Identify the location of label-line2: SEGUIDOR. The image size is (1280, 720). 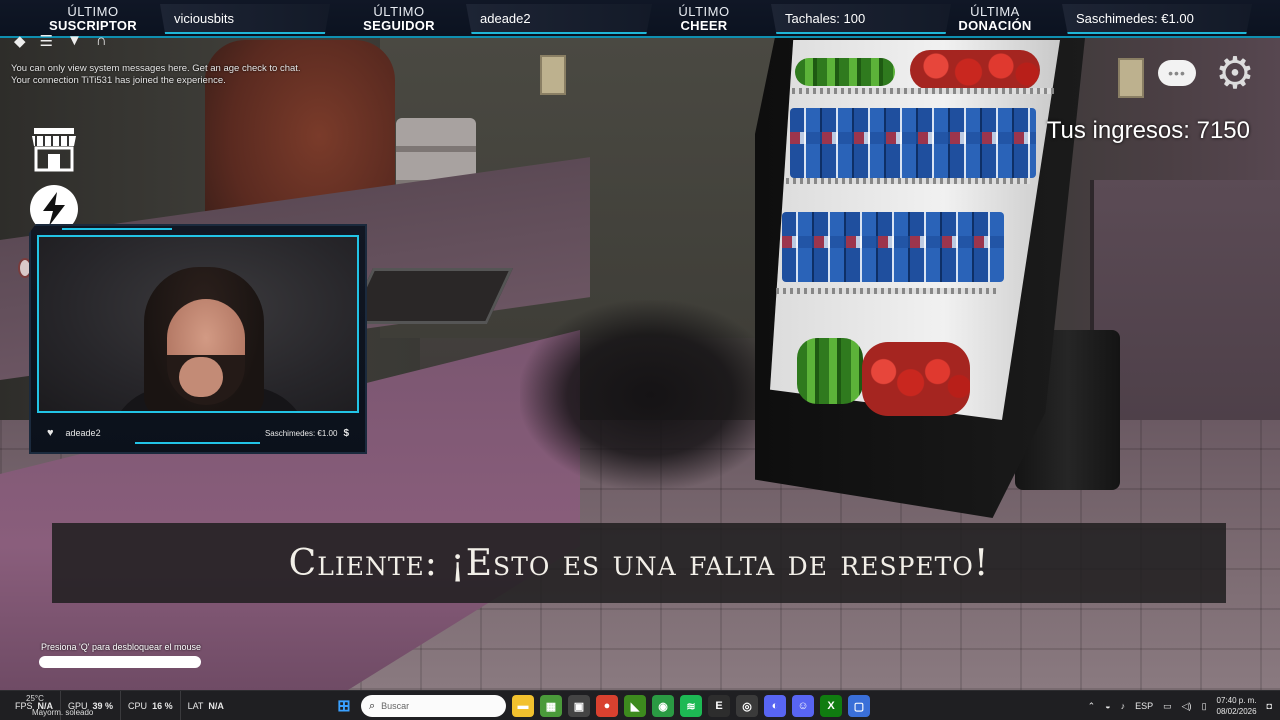
(399, 25).